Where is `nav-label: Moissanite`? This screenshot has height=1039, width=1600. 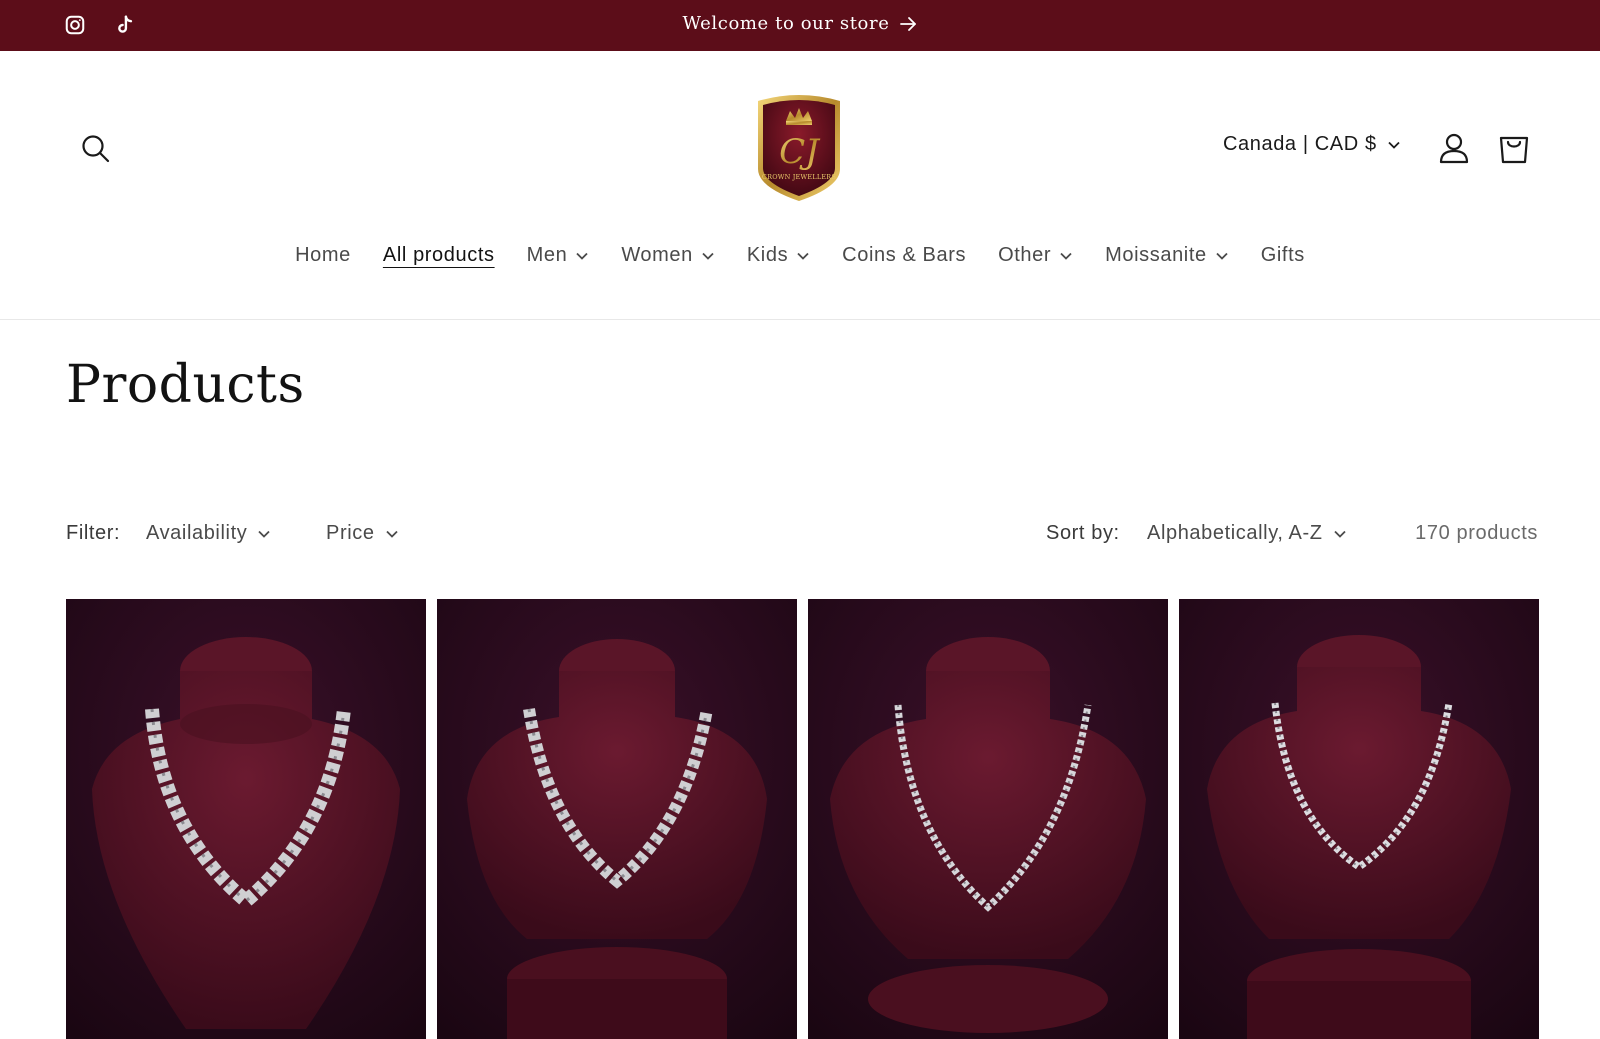
nav-label: Moissanite is located at coordinates (1156, 255).